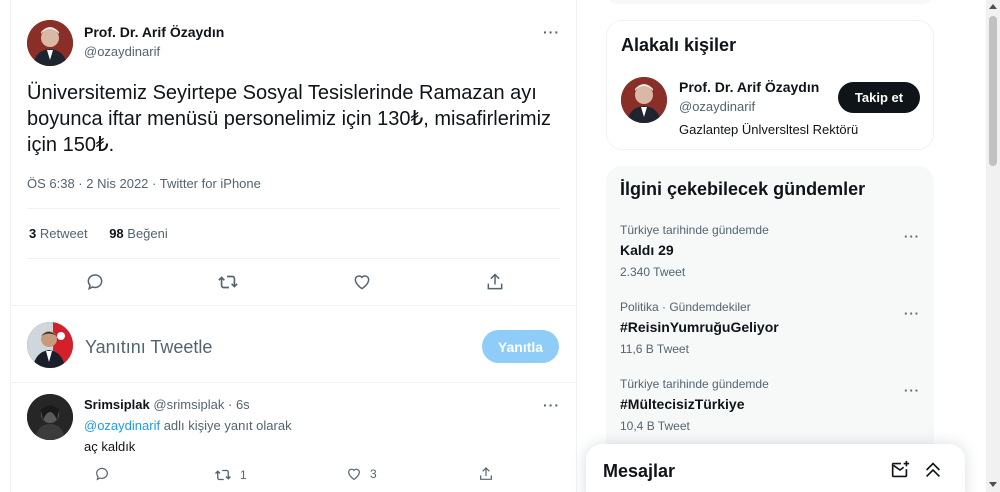  Describe the element at coordinates (122, 425) in the screenshot. I see `replying-to-link: @ozaydinarif` at that location.